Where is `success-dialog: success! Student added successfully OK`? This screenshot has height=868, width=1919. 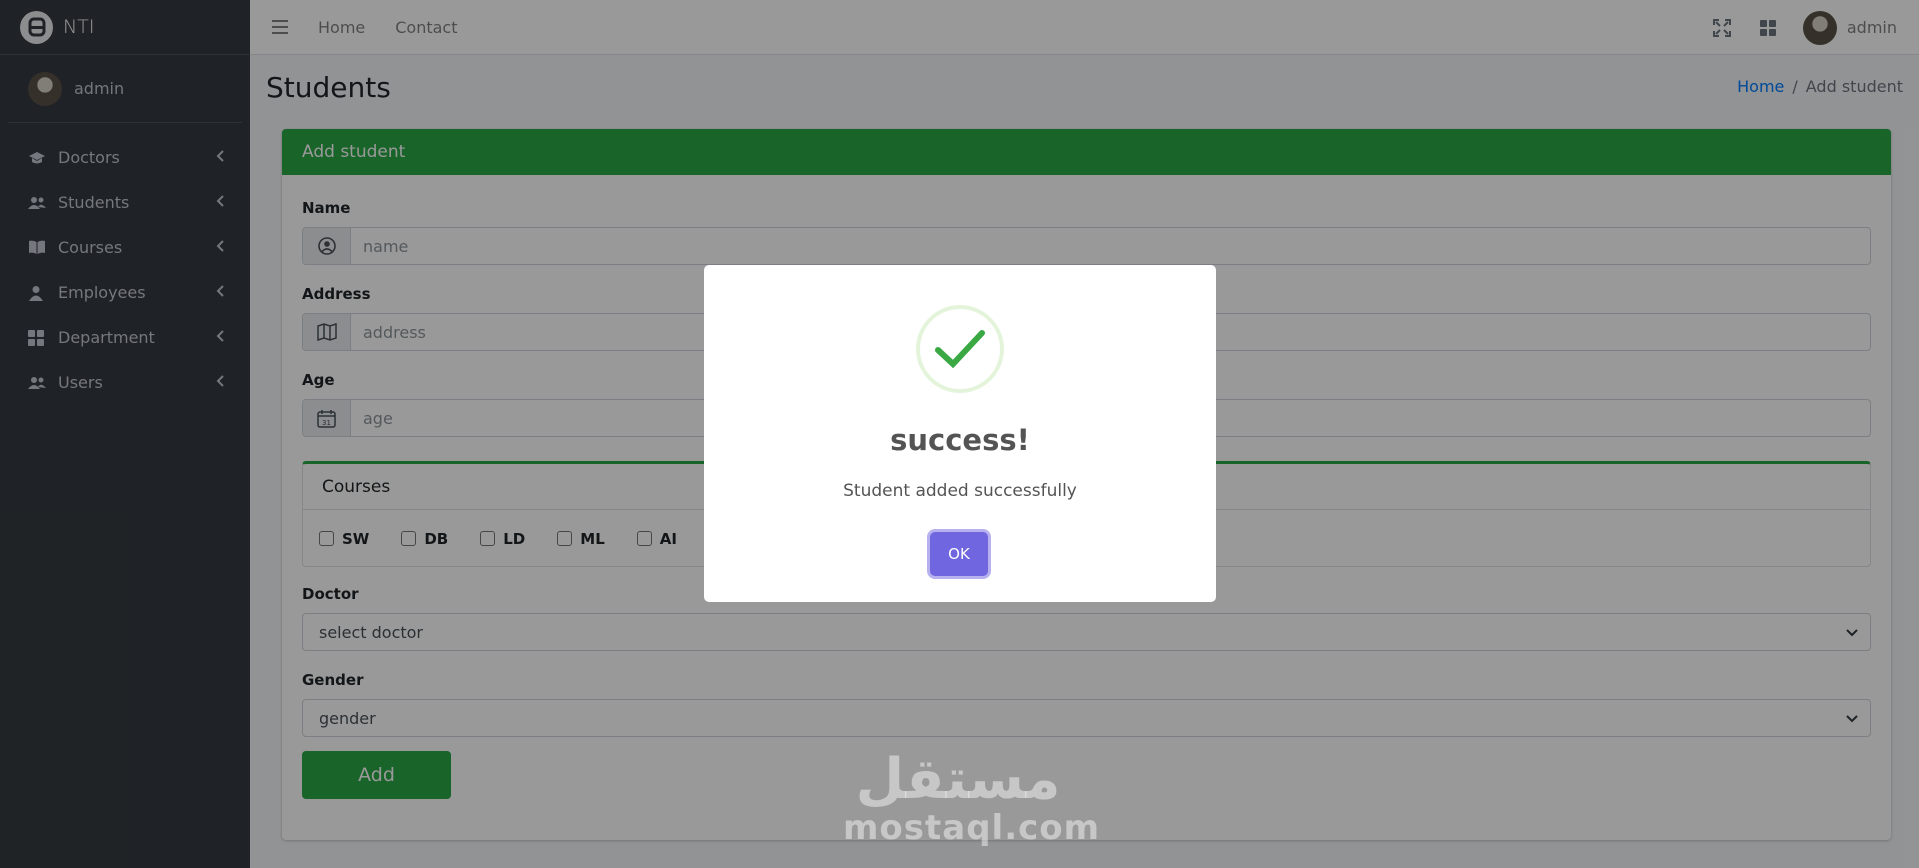 success-dialog: success! Student added successfully OK is located at coordinates (960, 433).